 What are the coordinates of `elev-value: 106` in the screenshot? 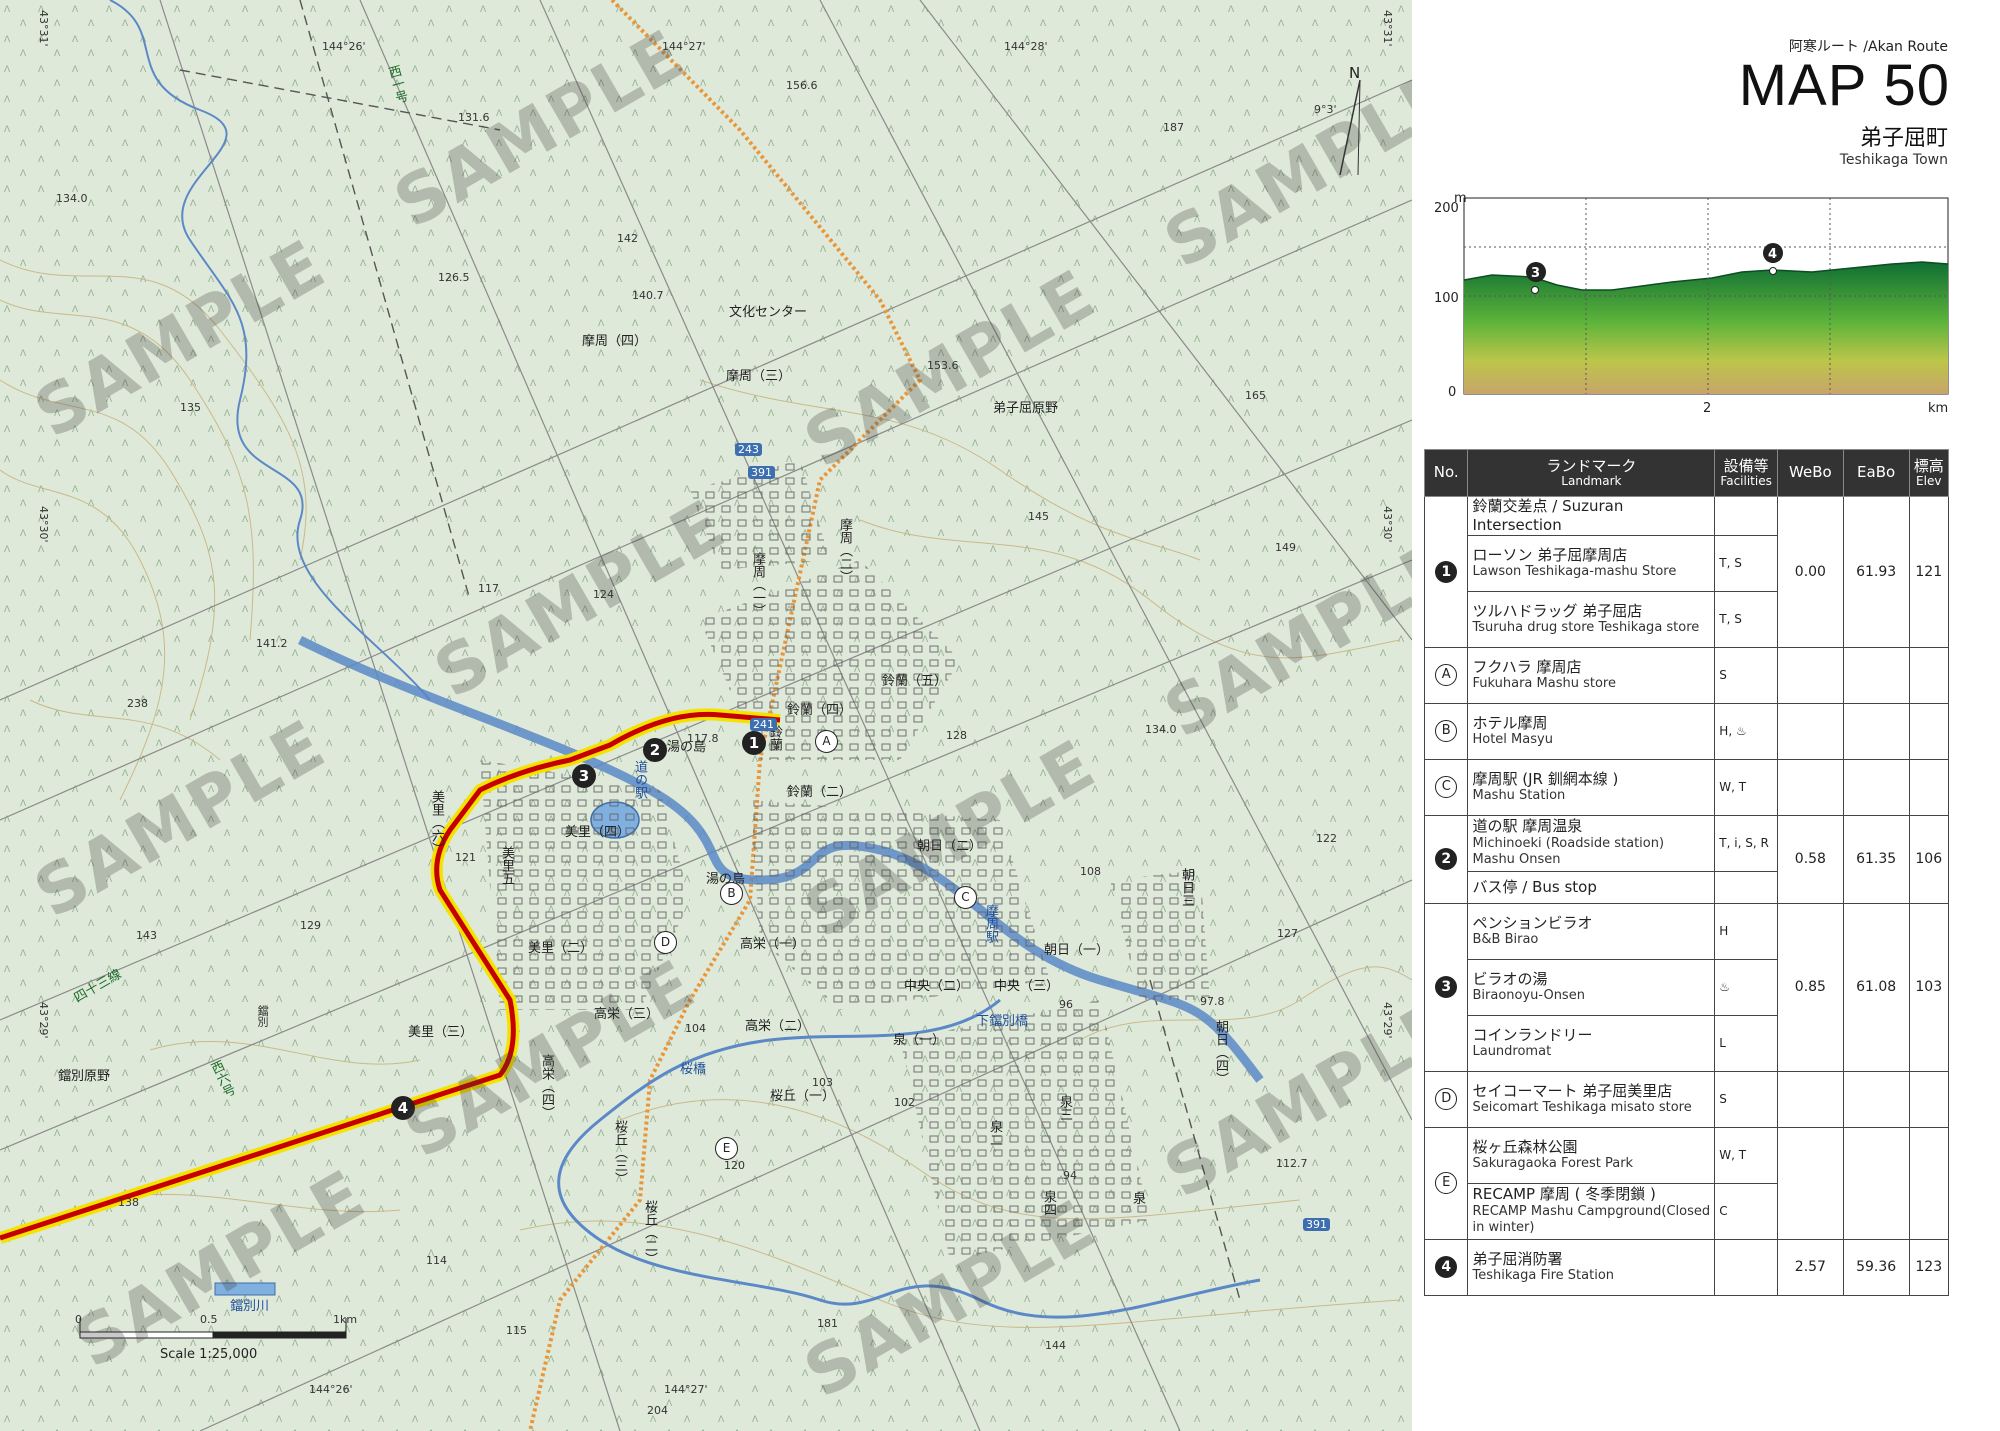 It's located at (1928, 859).